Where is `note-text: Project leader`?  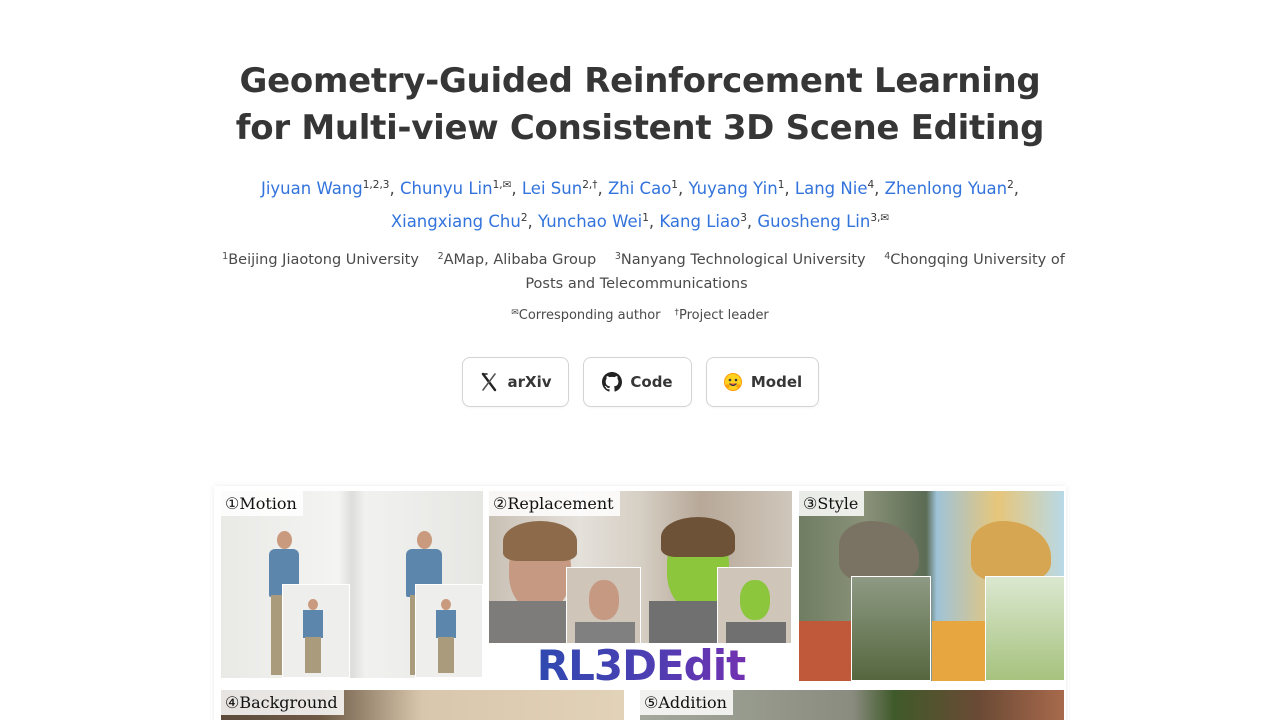
note-text: Project leader is located at coordinates (724, 315).